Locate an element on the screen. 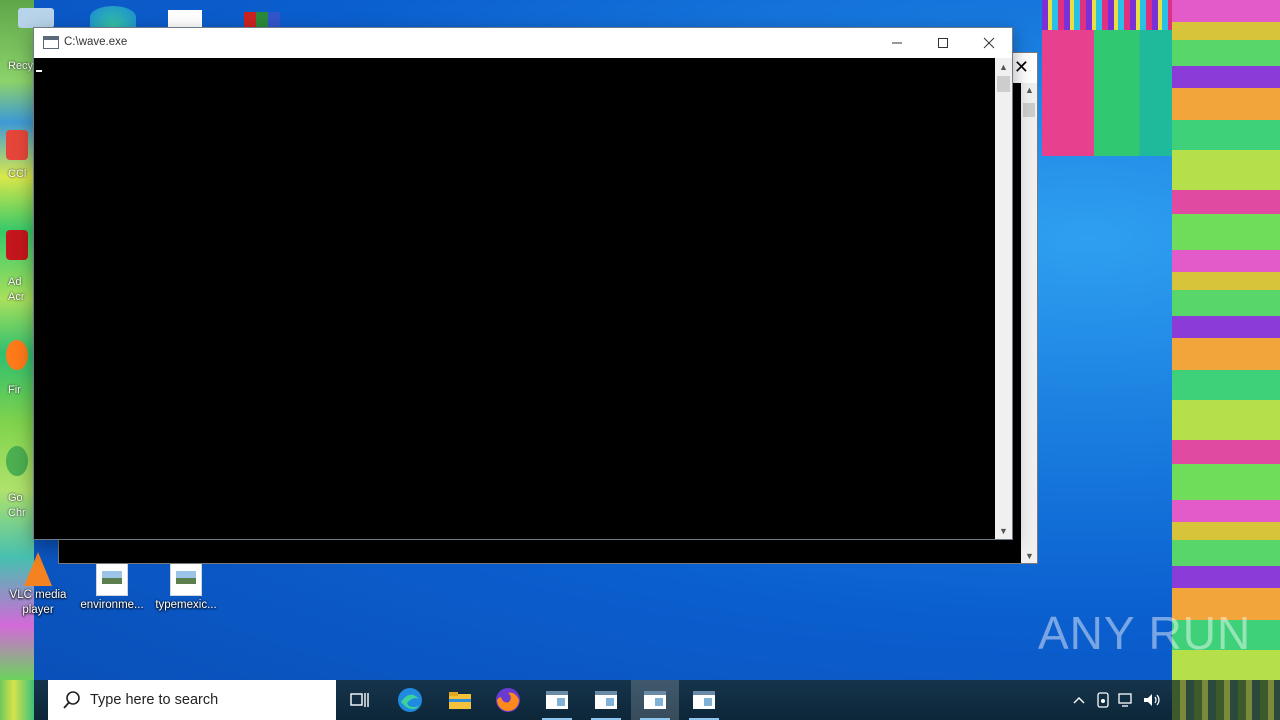 This screenshot has width=1280, height=720. file-explorer-icon is located at coordinates (460, 700).